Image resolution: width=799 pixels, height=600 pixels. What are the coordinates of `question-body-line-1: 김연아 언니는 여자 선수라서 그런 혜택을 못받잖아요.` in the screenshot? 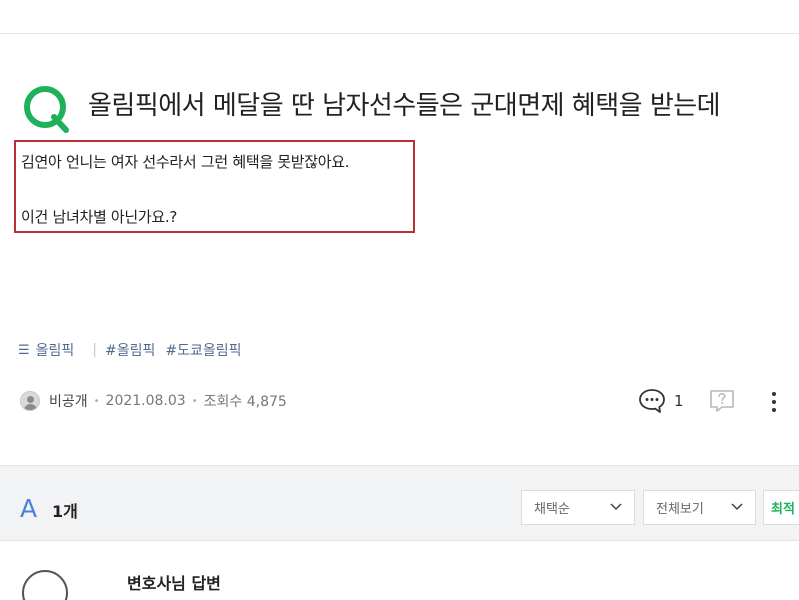 It's located at (185, 162).